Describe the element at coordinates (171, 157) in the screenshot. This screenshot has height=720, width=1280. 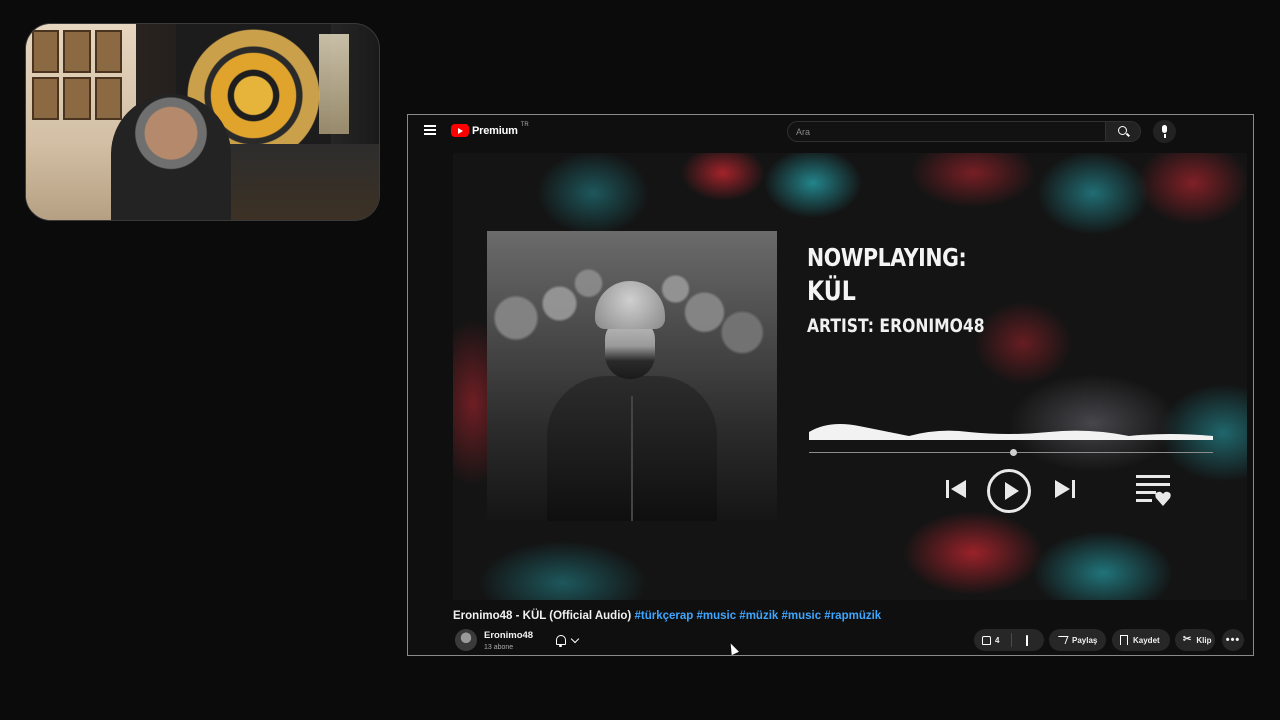
I see `webcam-person` at that location.